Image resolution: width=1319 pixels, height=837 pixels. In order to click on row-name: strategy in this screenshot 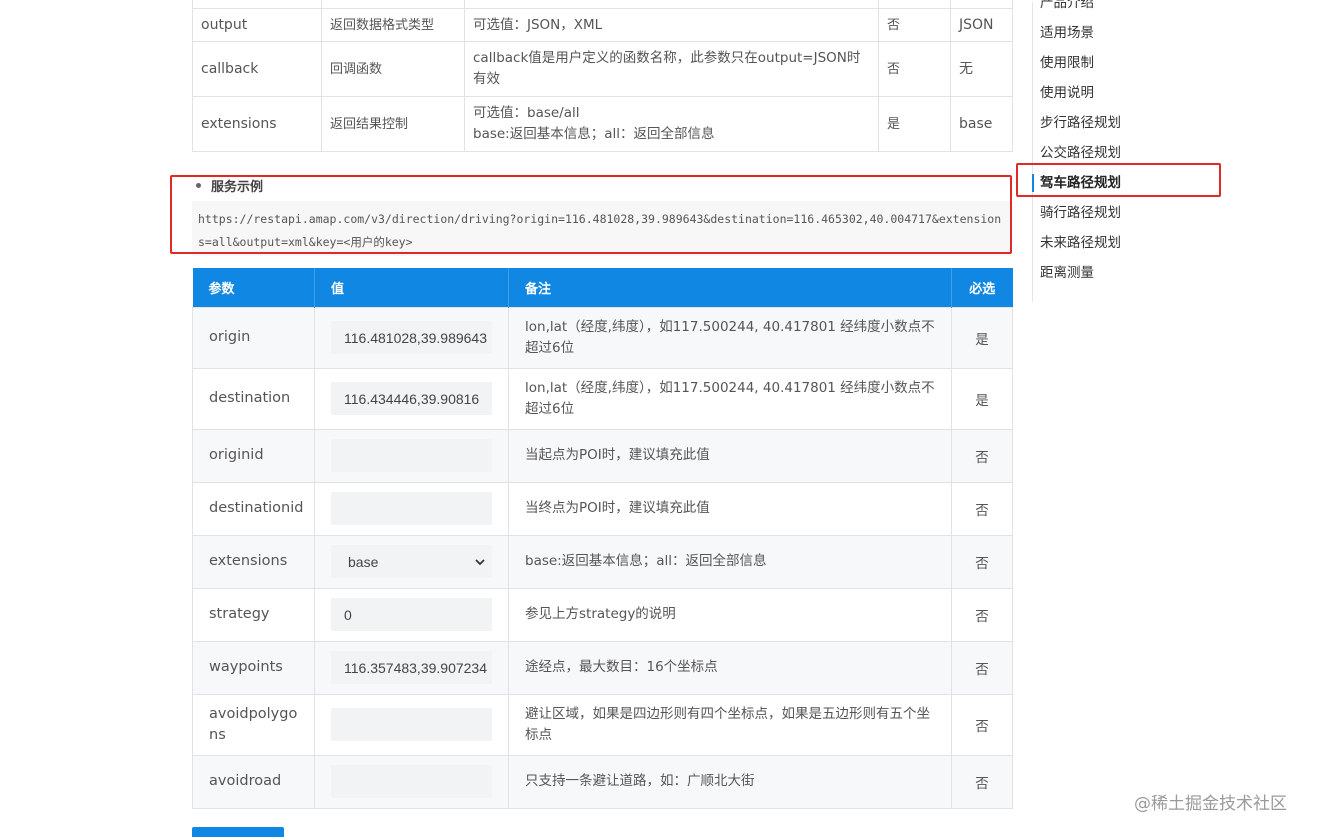, I will do `click(253, 614)`.